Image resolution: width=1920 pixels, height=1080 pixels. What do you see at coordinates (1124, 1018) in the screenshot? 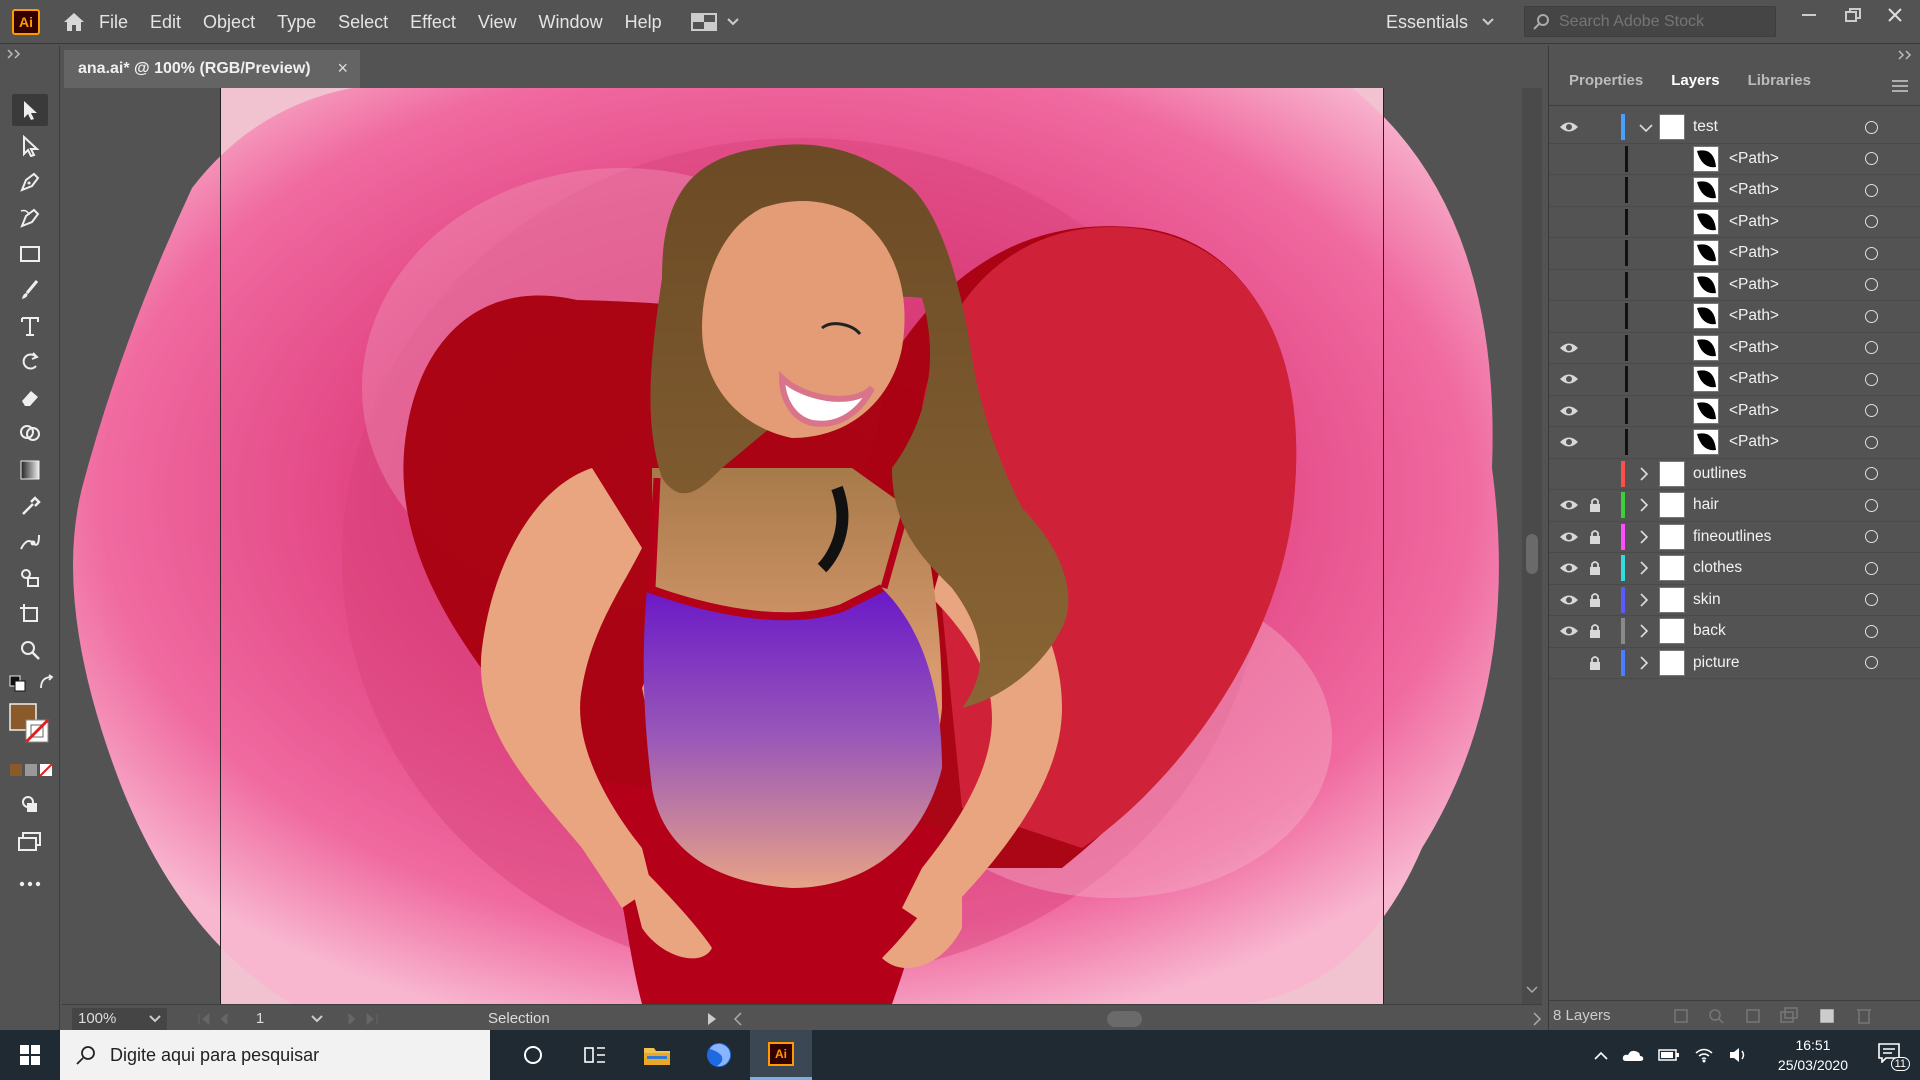
I see `horizontal-scroll-thumb` at bounding box center [1124, 1018].